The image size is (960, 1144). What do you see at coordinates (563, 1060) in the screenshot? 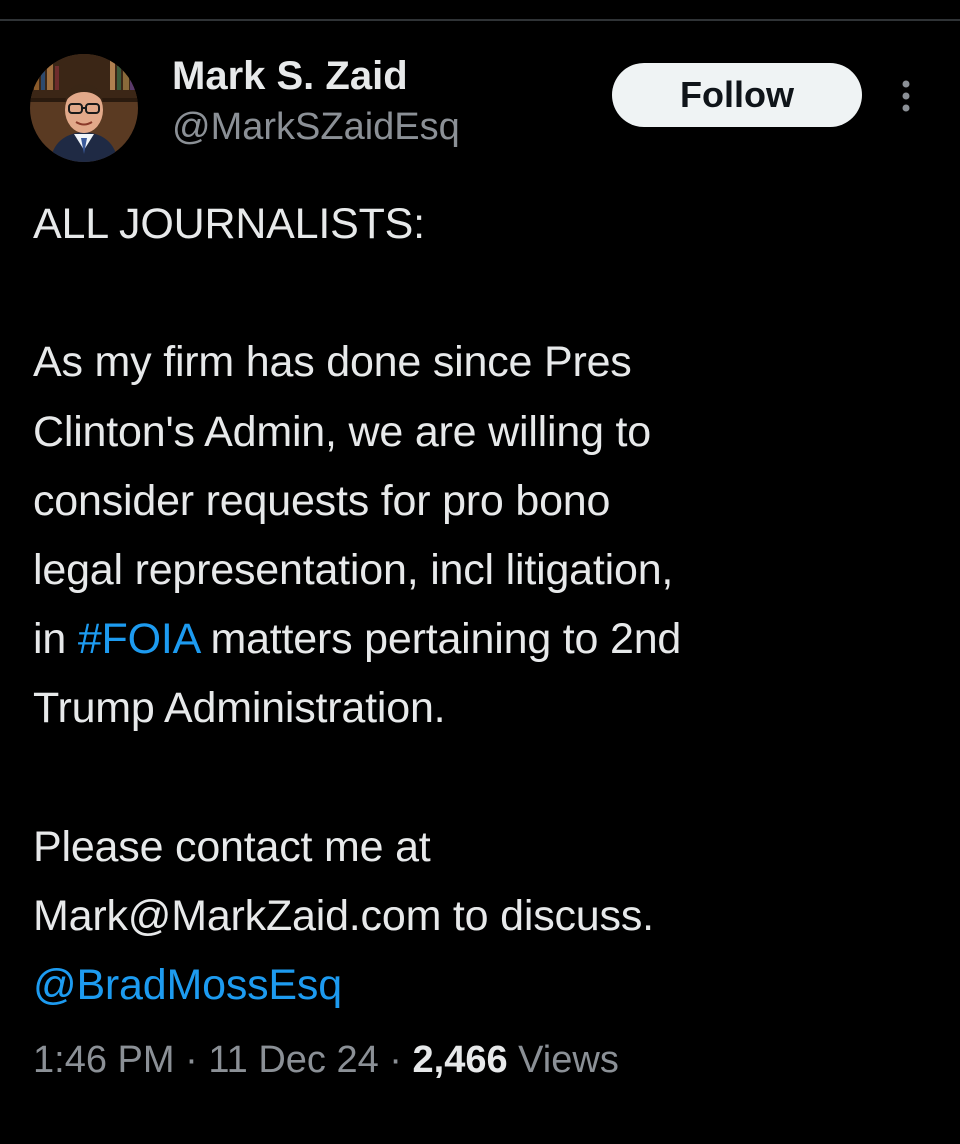
I see `views-label: Views` at bounding box center [563, 1060].